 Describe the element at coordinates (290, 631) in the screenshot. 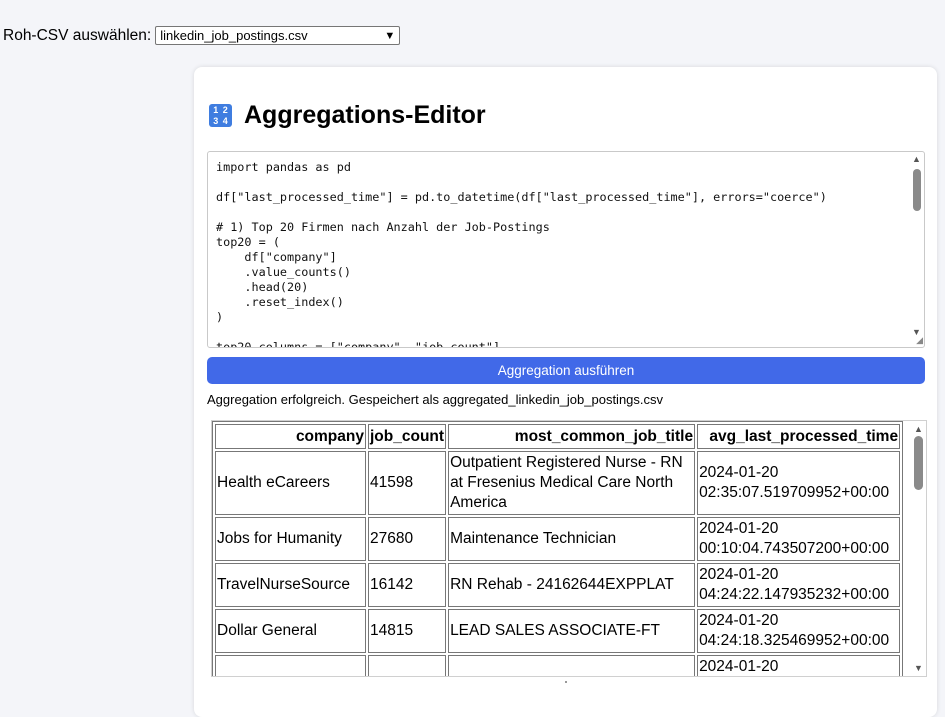

I see `table-cell: Dollar General` at that location.